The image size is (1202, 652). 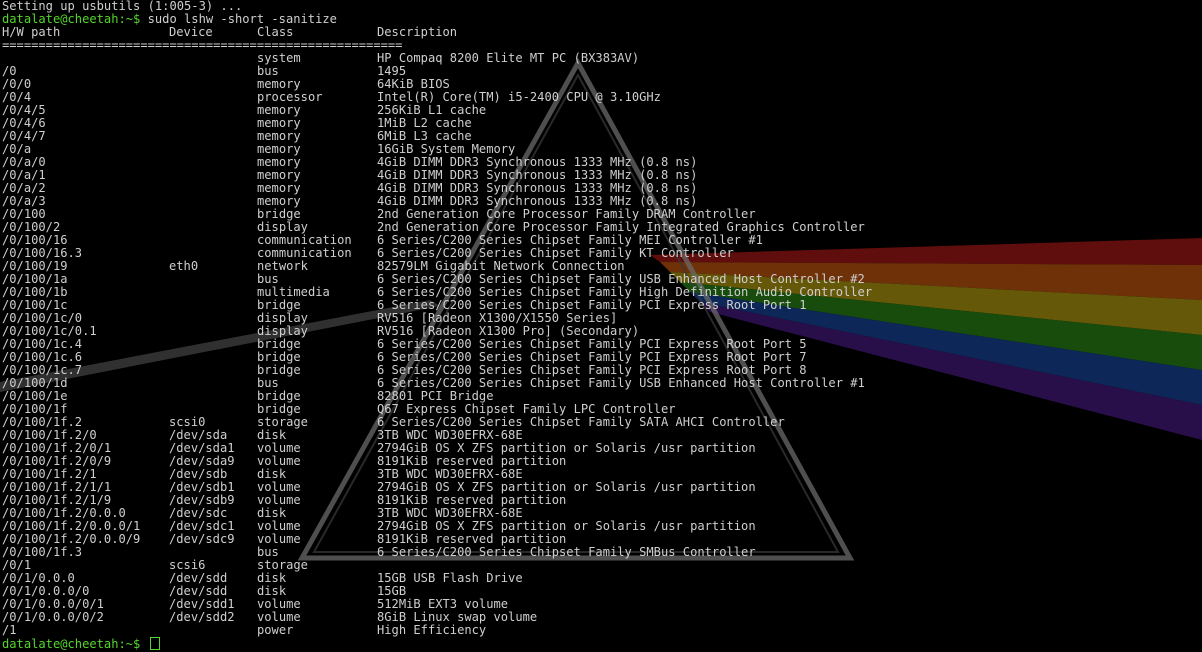 What do you see at coordinates (226, 84) in the screenshot?
I see `table-row: /0/0 memory 64KiB BIOS` at bounding box center [226, 84].